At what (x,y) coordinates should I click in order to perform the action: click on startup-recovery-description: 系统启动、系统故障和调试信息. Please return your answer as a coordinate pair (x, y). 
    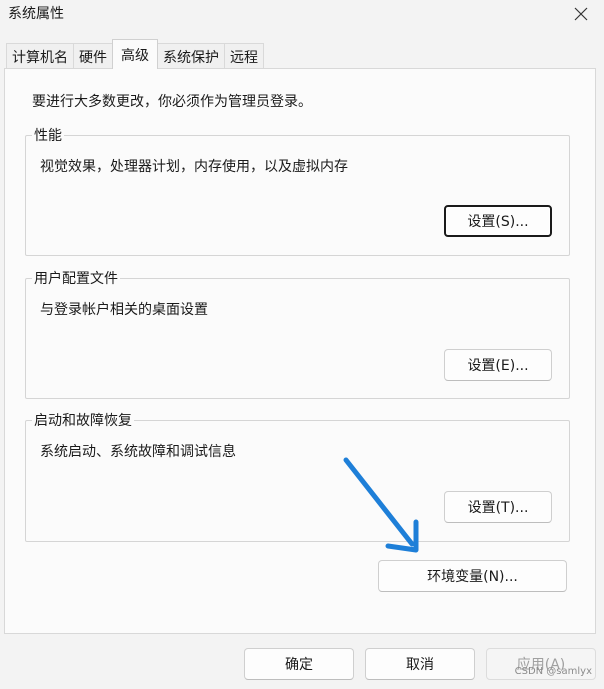
    Looking at the image, I should click on (138, 452).